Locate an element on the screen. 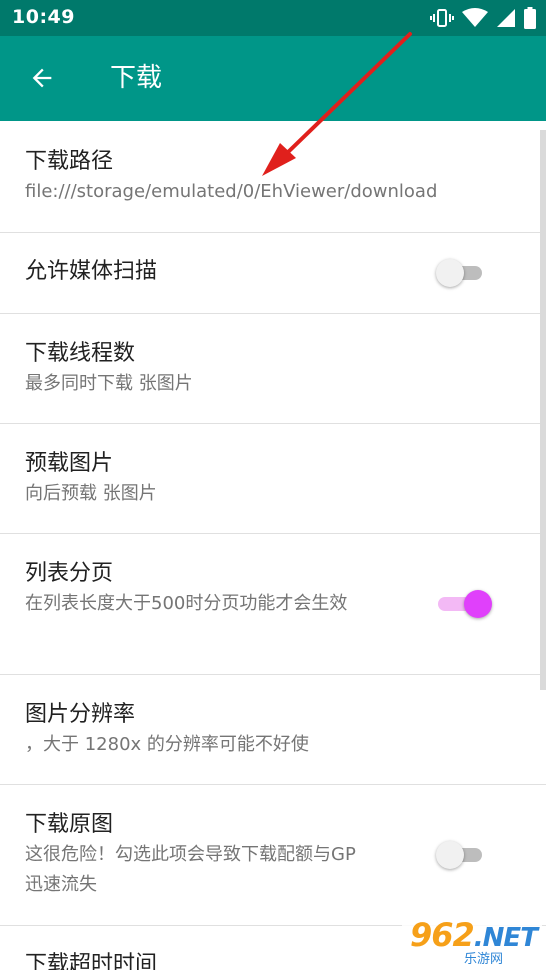 The height and width of the screenshot is (970, 546). download-original-switch is located at coordinates (460, 855).